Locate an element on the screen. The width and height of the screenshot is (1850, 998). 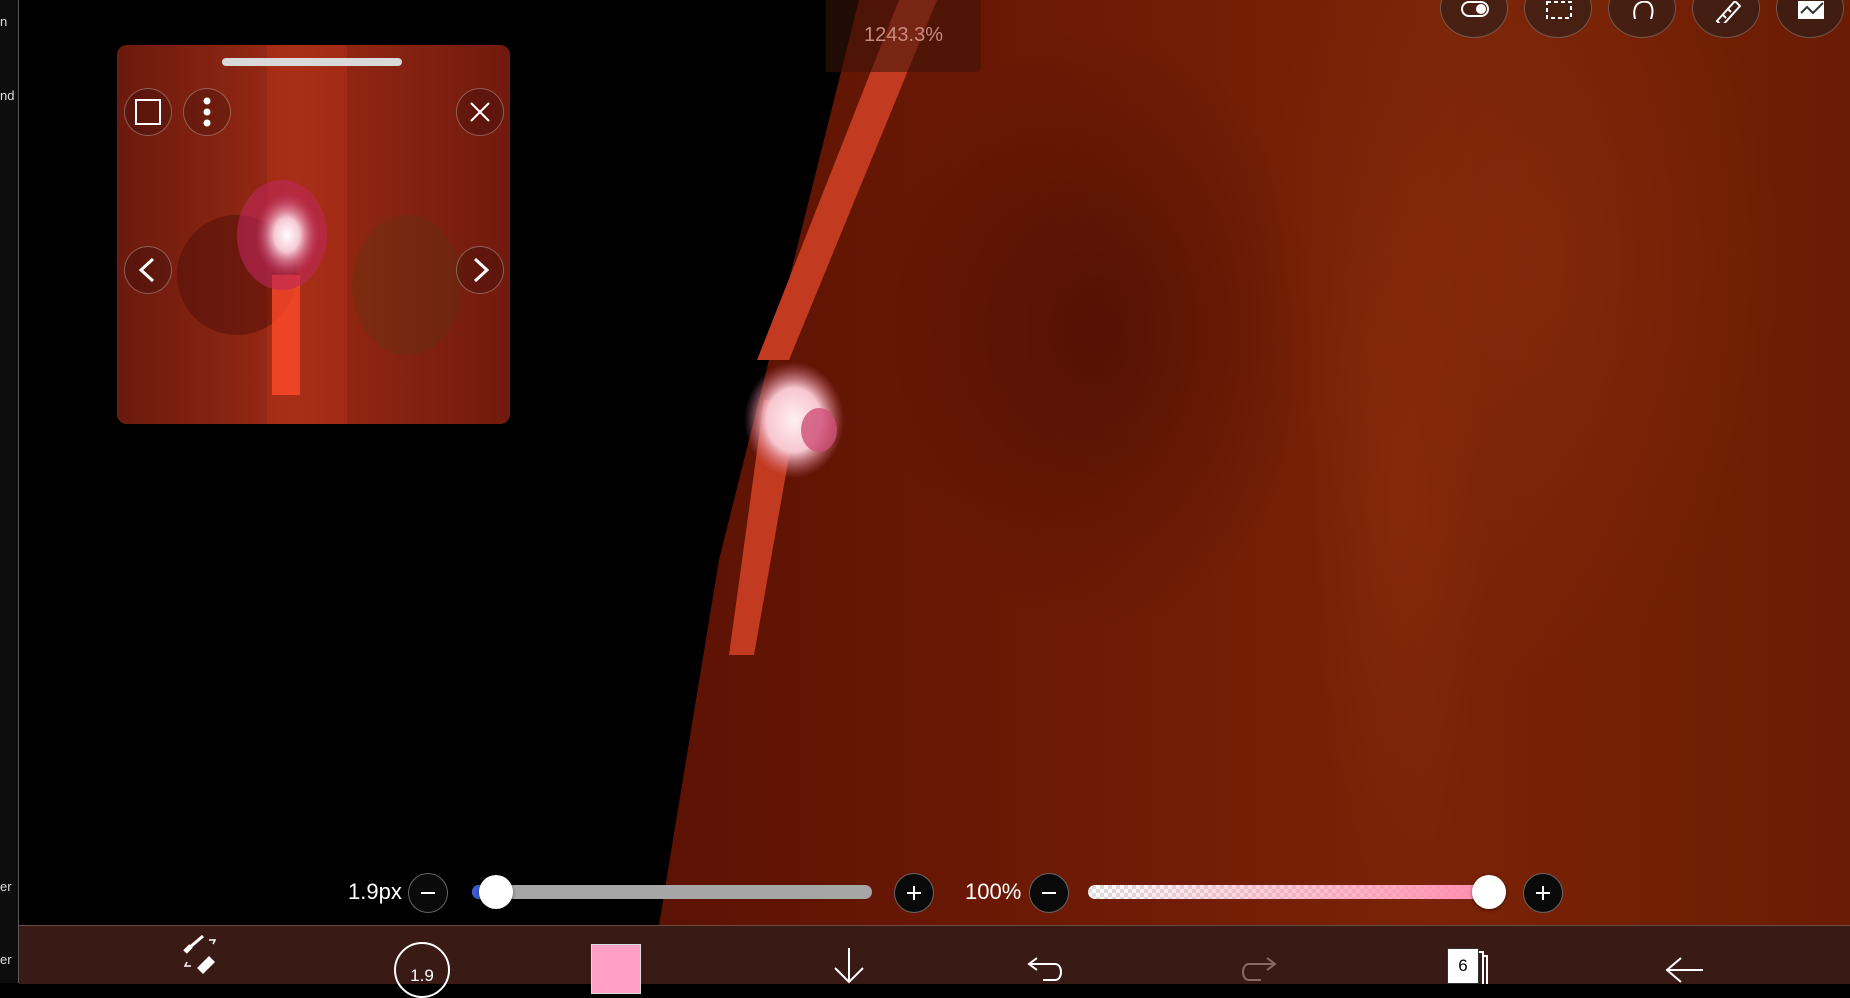
side-panel-edge: n nd er er is located at coordinates (9, 491).